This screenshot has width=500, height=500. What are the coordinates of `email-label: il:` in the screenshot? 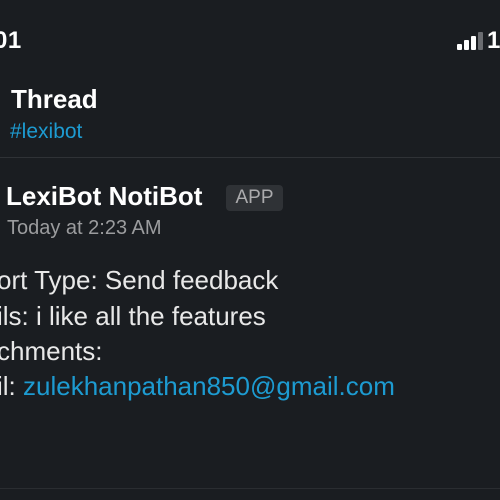 It's located at (8, 386).